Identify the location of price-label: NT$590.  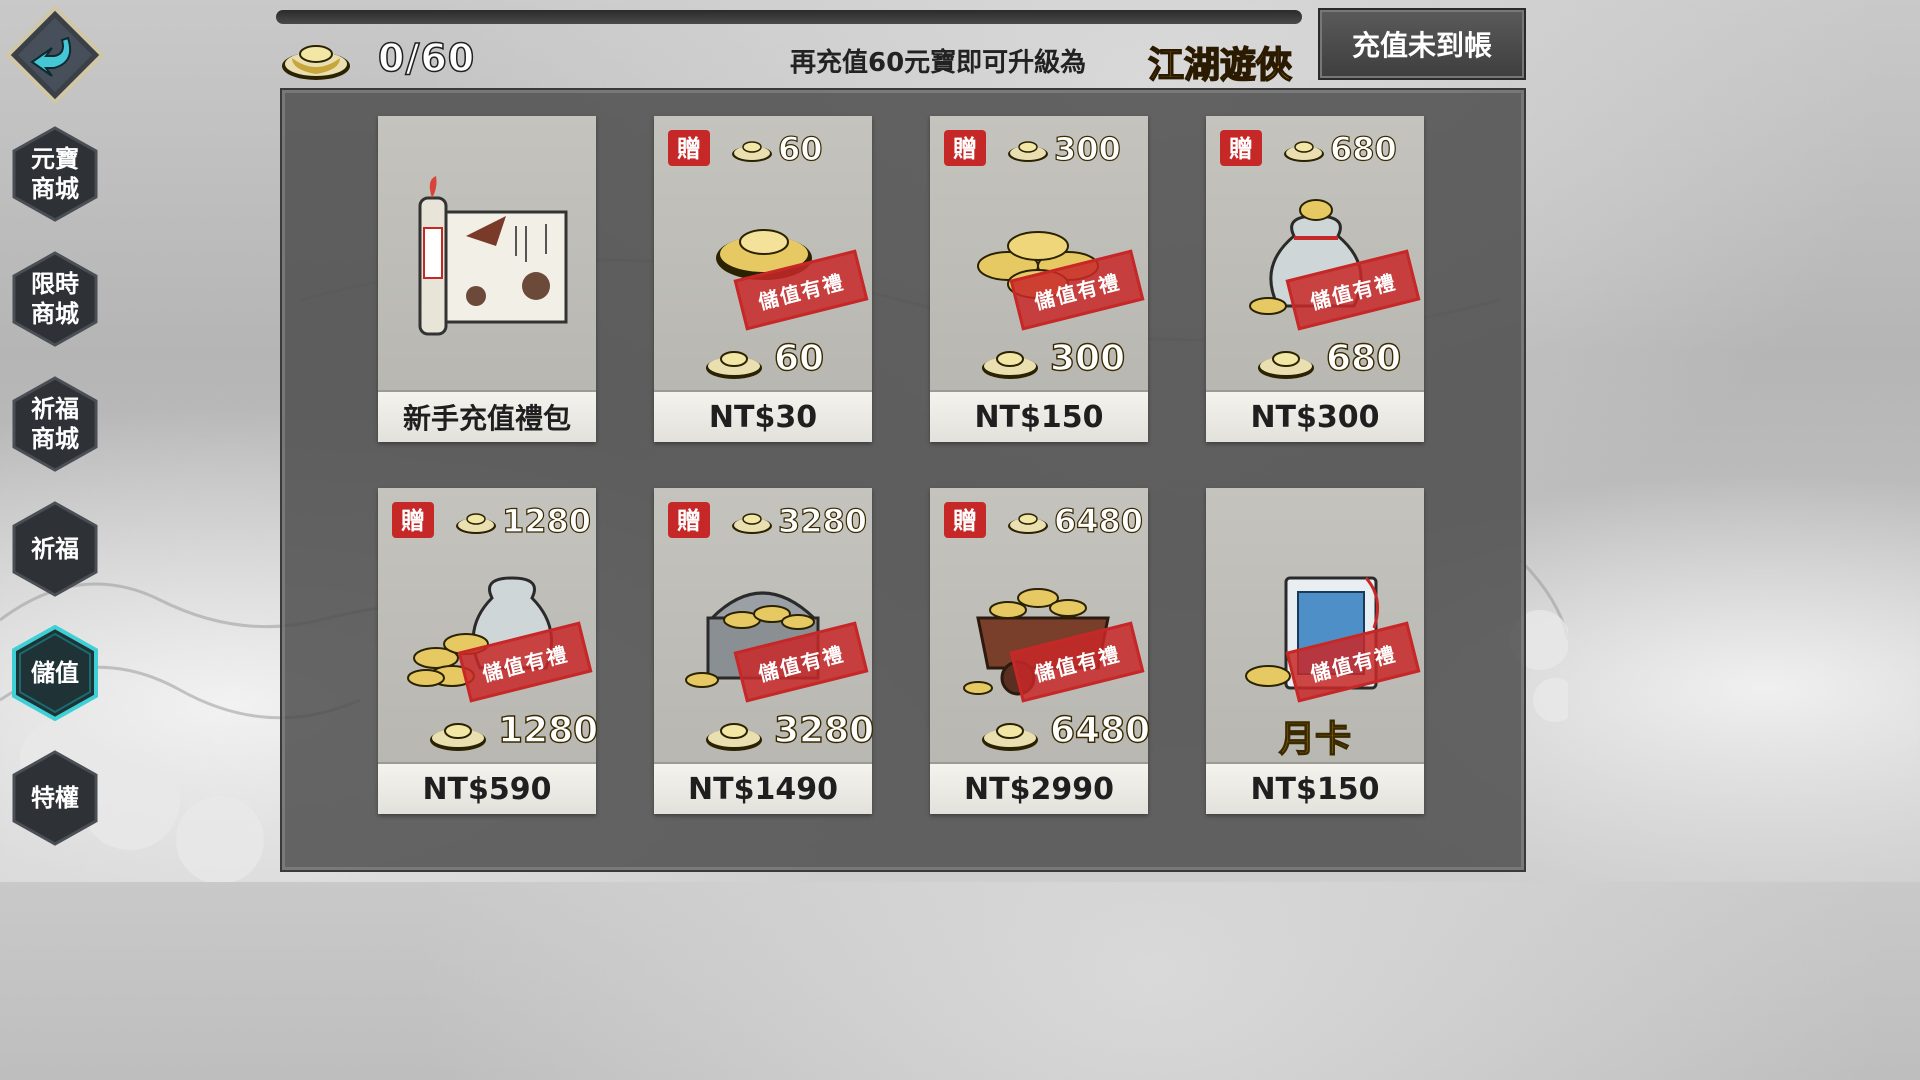
(487, 788).